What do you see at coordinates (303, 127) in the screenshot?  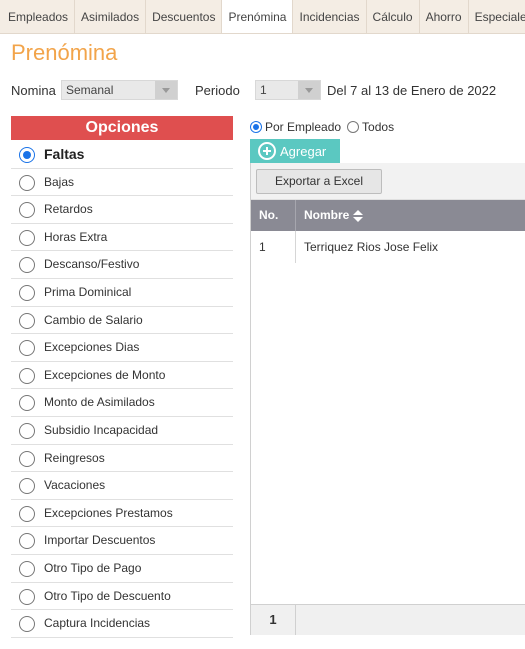 I see `por-empleado-label: Por Empleado` at bounding box center [303, 127].